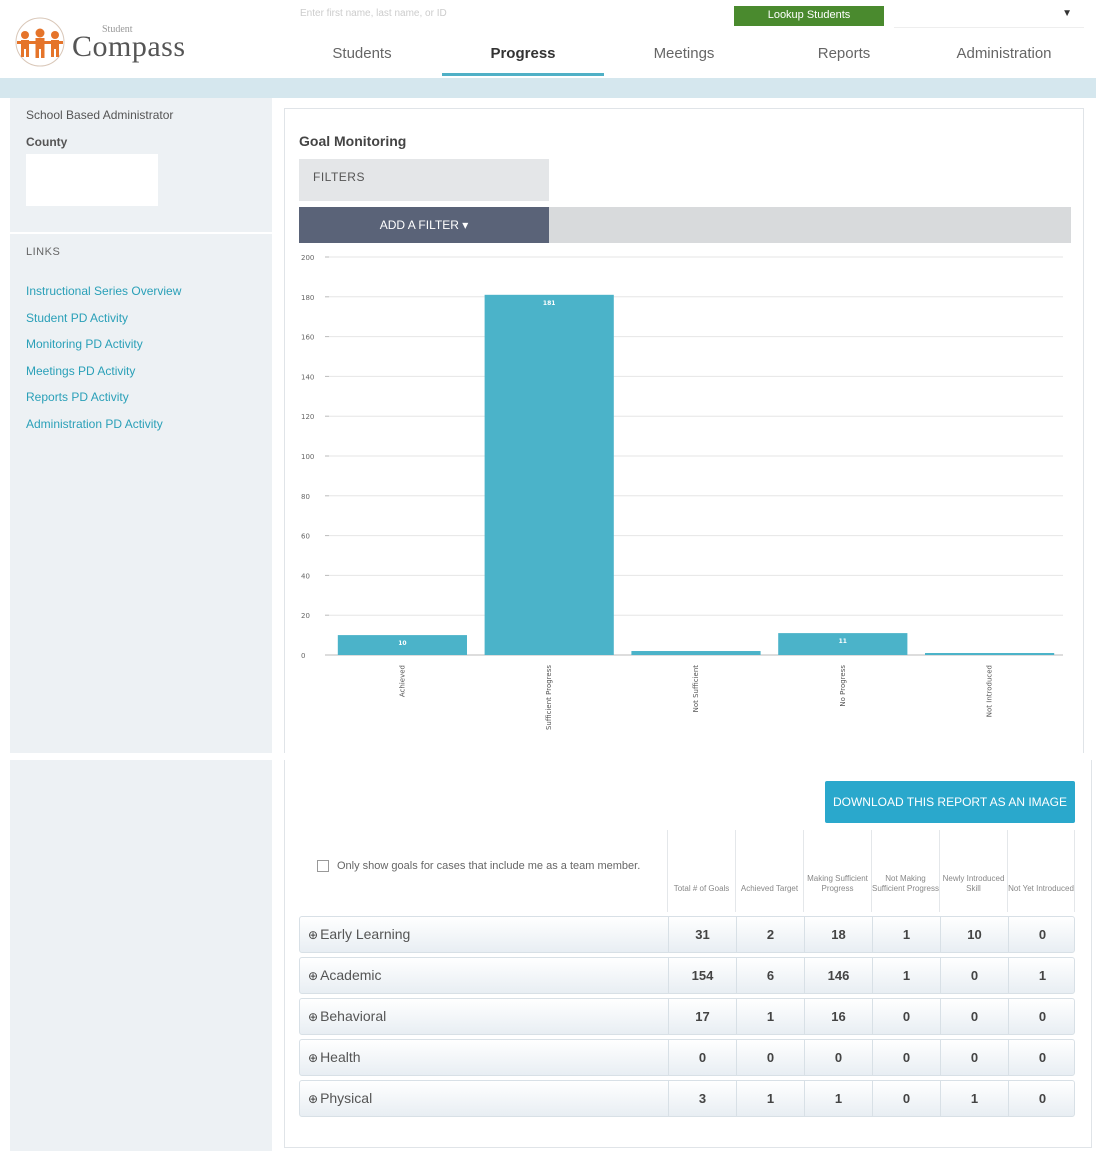 The height and width of the screenshot is (1151, 1096). Describe the element at coordinates (838, 975) in the screenshot. I see `cell-sufficient: 146` at that location.